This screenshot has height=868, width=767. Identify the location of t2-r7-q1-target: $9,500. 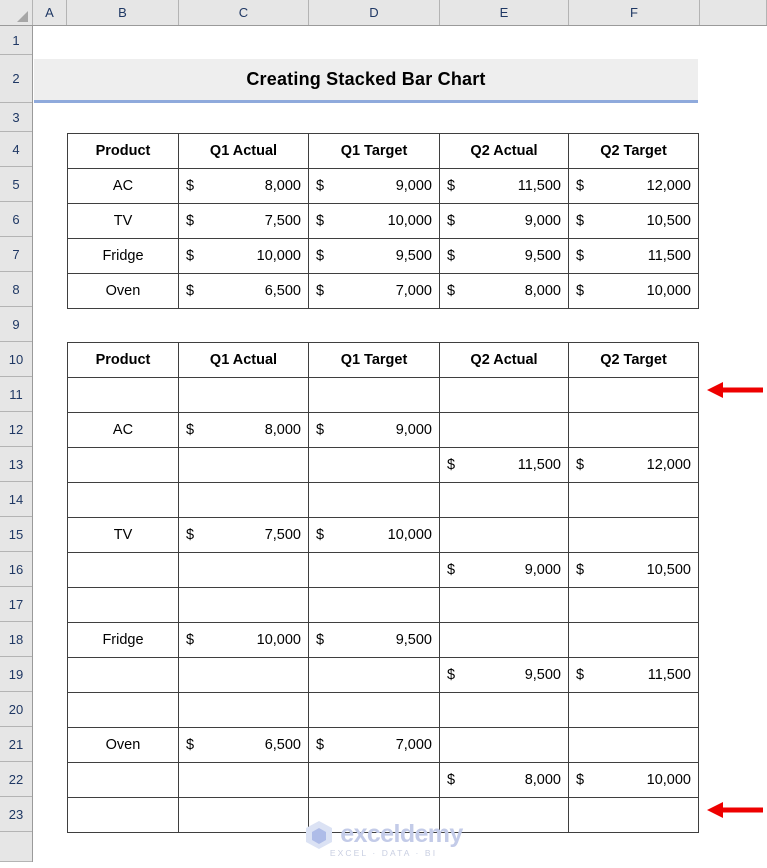
(374, 640).